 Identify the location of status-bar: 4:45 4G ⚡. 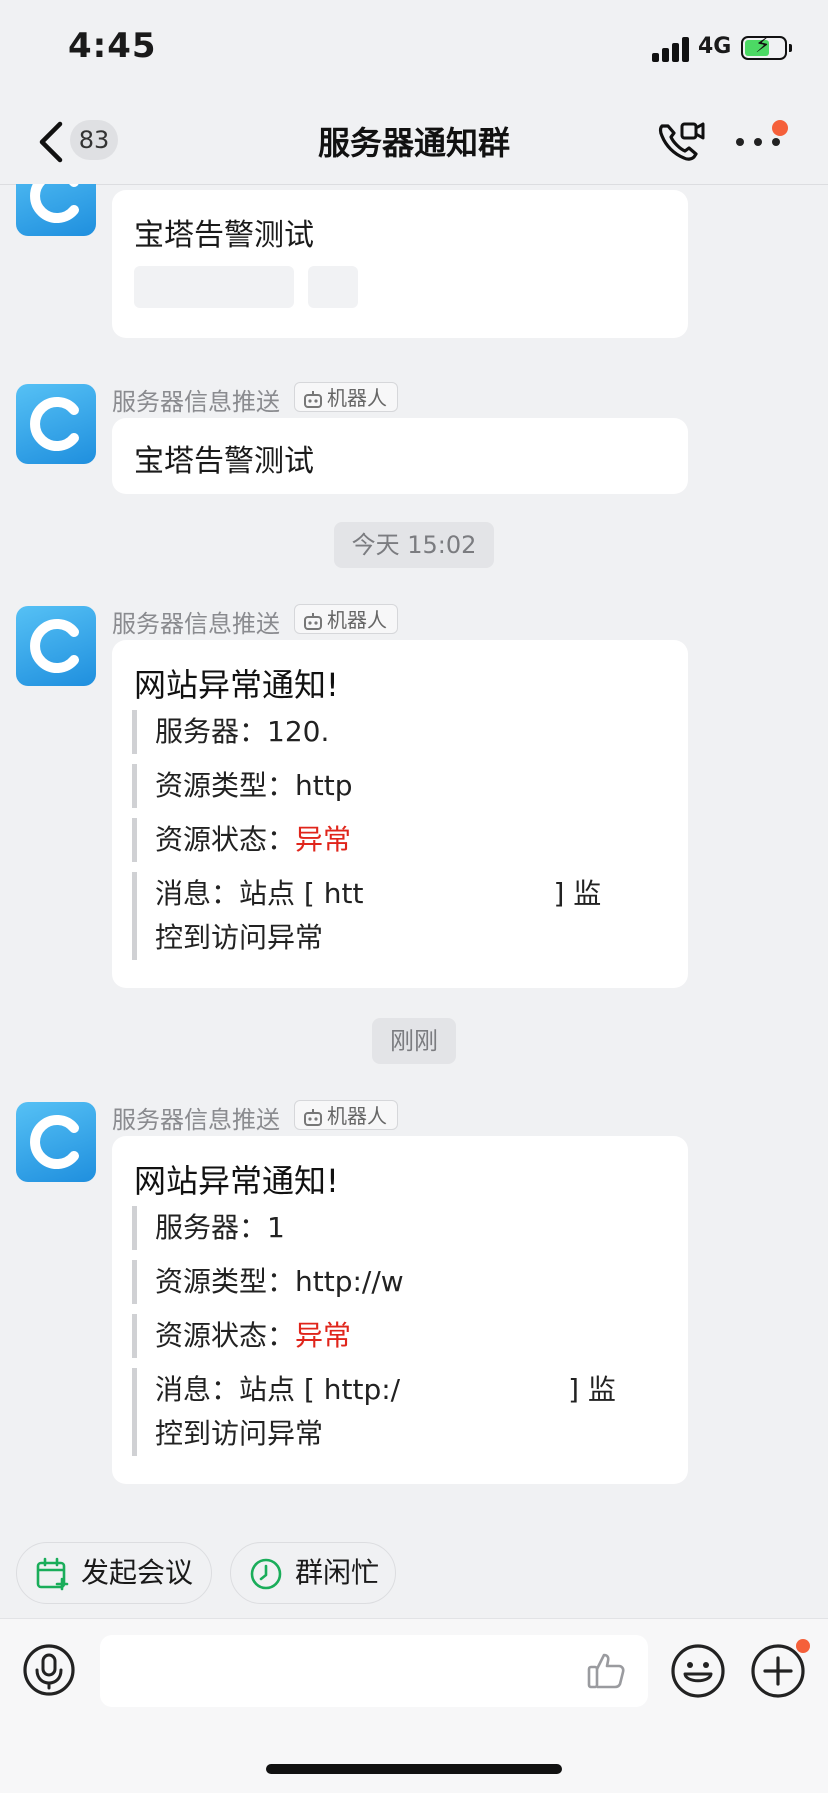
(414, 50).